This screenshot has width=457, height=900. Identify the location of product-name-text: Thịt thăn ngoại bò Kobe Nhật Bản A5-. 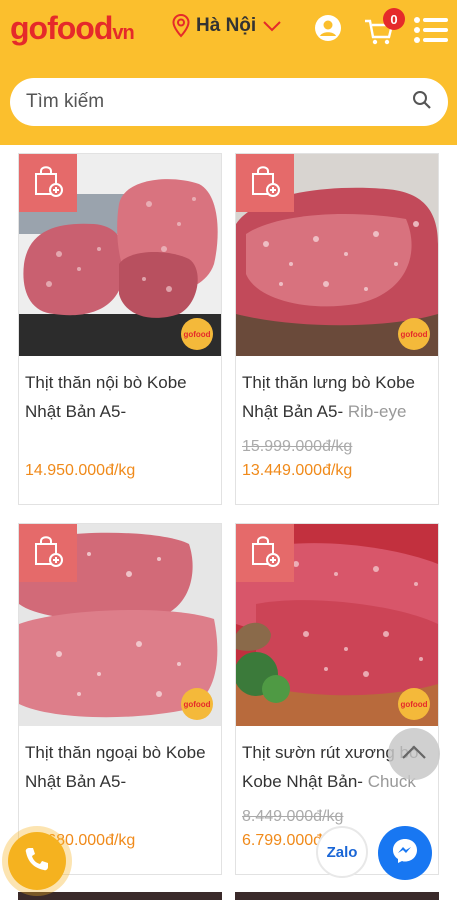
(115, 767).